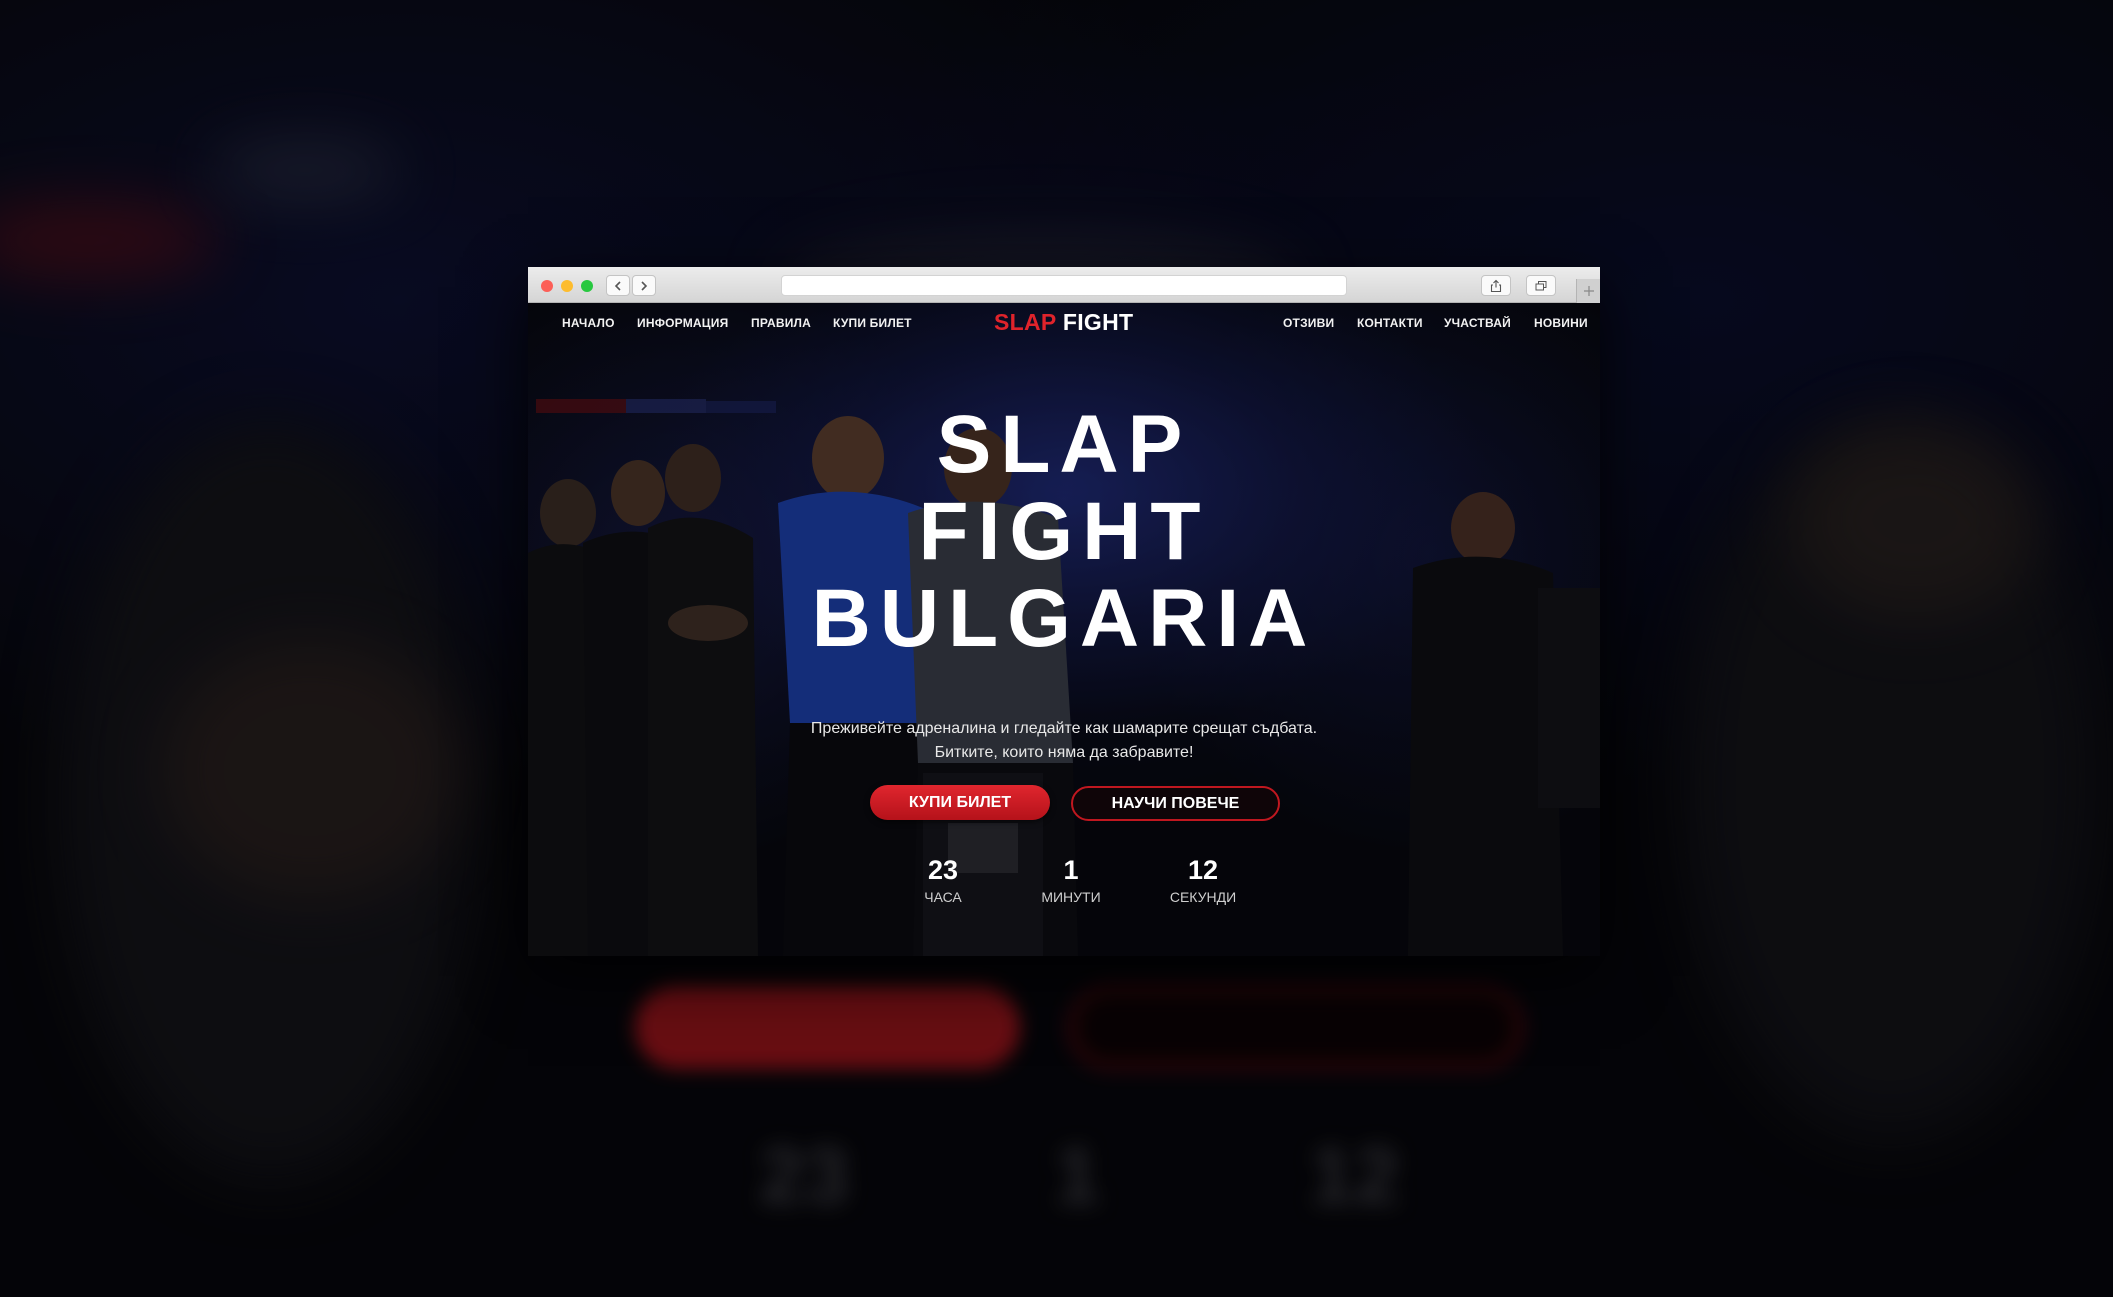  I want to click on hero-title-line-1: SLAP, so click(1064, 444).